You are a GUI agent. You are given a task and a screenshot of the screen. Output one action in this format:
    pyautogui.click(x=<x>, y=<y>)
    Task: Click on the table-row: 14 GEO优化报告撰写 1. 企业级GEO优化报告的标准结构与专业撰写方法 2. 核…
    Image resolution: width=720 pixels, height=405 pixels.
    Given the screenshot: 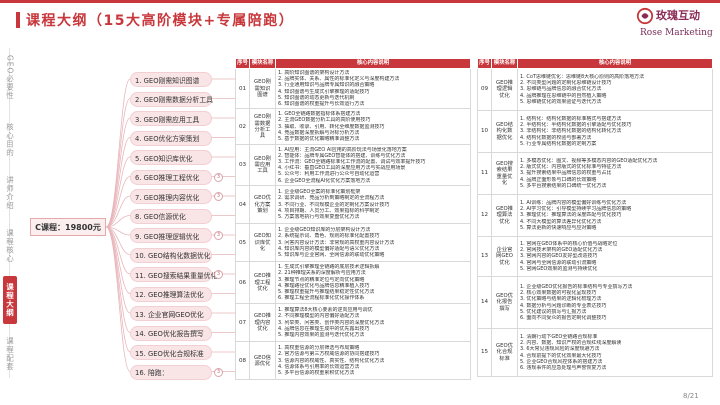 What is the action you would take?
    pyautogui.click(x=595, y=302)
    